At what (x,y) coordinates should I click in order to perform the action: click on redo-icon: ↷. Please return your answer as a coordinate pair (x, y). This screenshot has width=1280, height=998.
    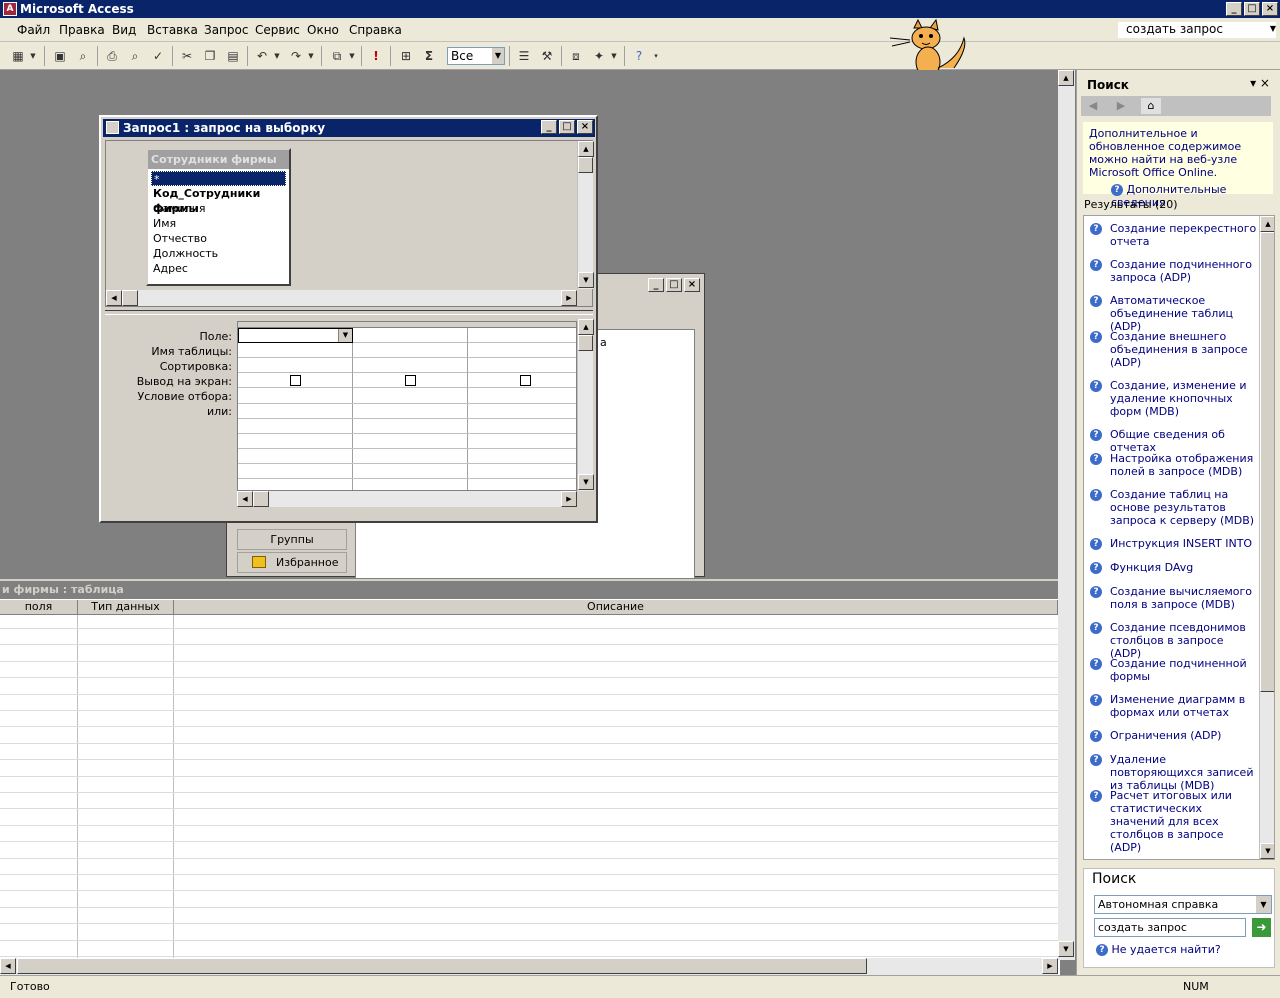
    Looking at the image, I should click on (296, 56).